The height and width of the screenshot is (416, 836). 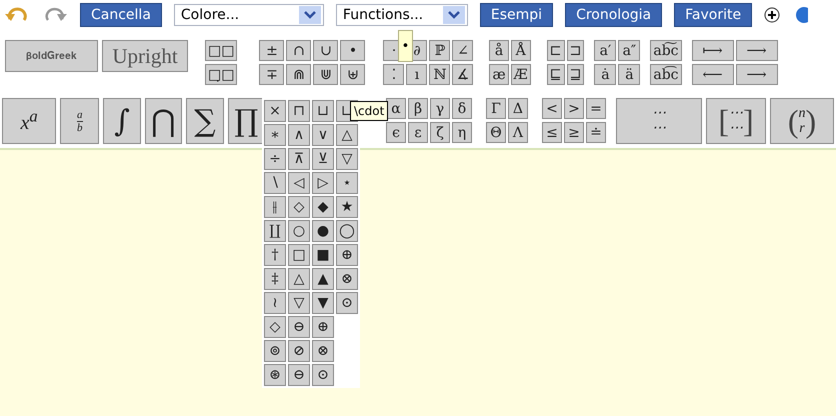 What do you see at coordinates (299, 111) in the screenshot?
I see `palette-symbol: ⊓` at bounding box center [299, 111].